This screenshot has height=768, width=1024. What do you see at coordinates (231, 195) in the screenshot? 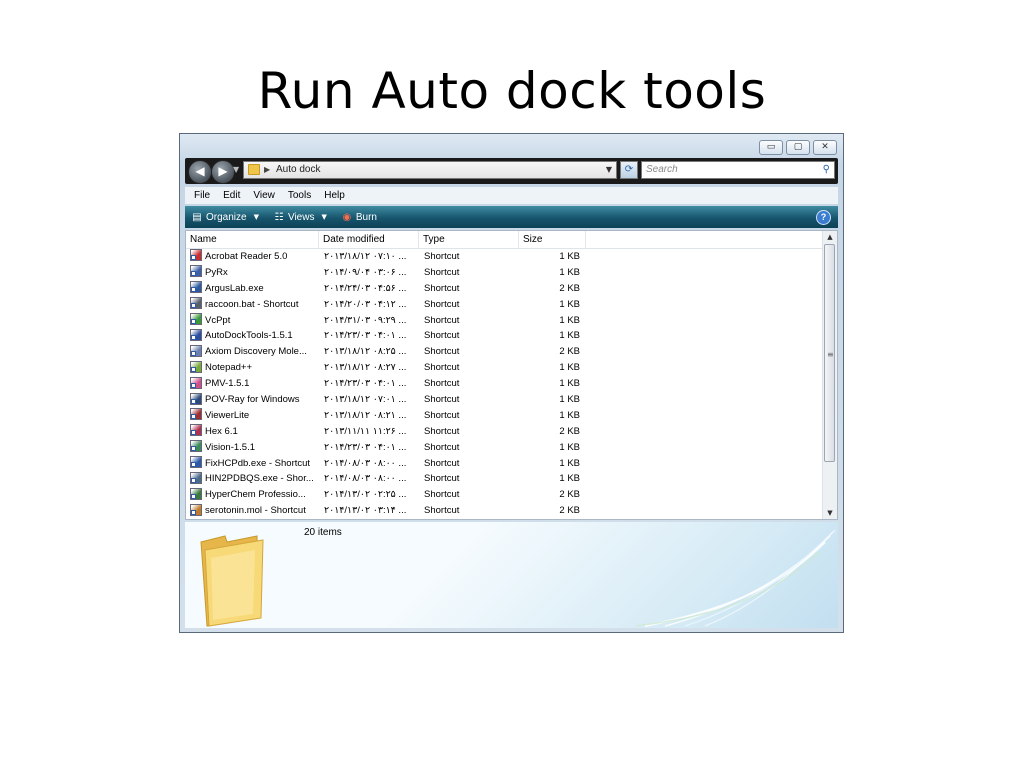
I see `menu-edit: Edit` at bounding box center [231, 195].